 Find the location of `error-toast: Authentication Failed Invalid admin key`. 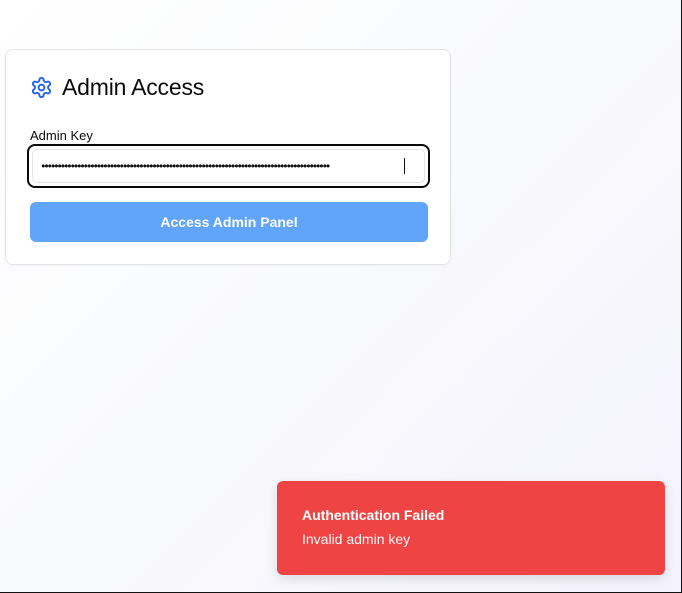

error-toast: Authentication Failed Invalid admin key is located at coordinates (471, 528).